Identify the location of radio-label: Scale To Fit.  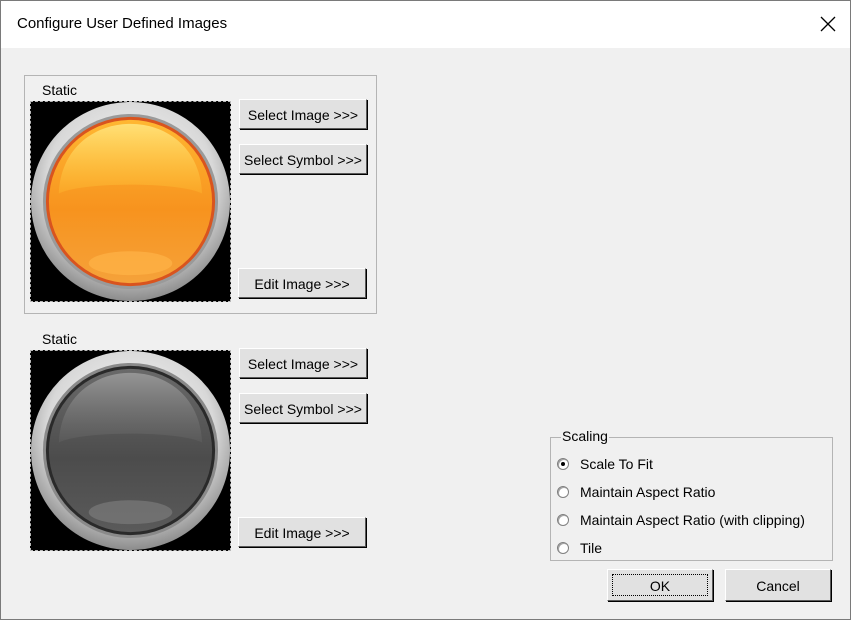
(616, 464).